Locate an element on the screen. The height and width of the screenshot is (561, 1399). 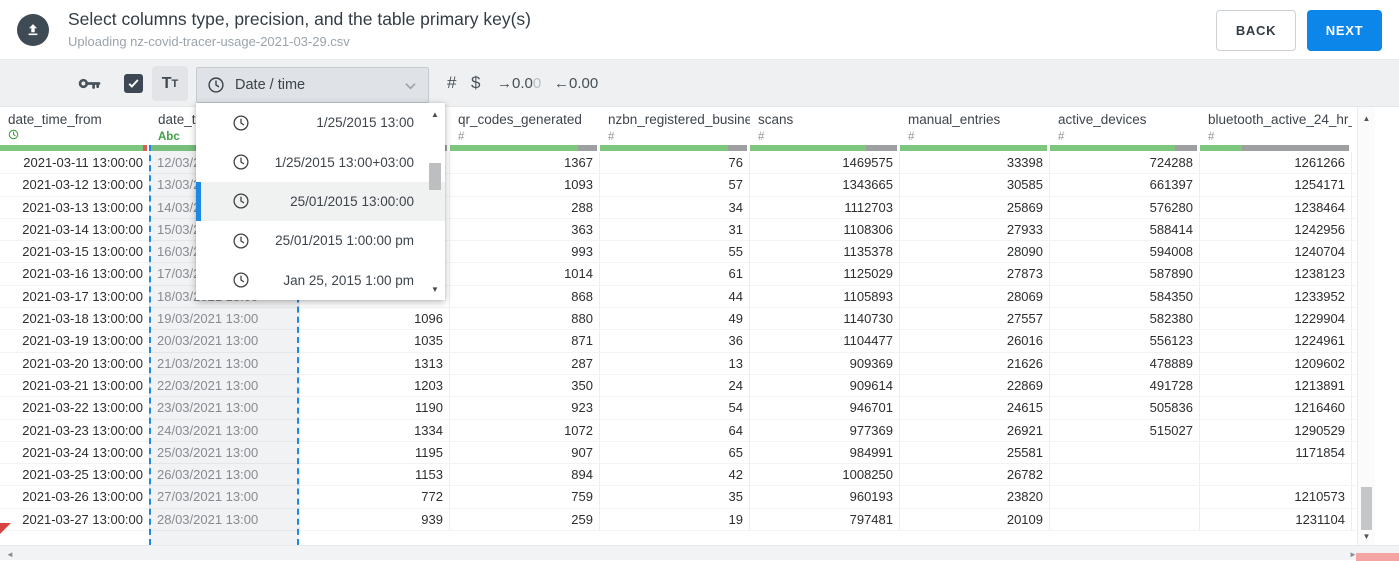
table-cell: 1210573 is located at coordinates (1276, 497).